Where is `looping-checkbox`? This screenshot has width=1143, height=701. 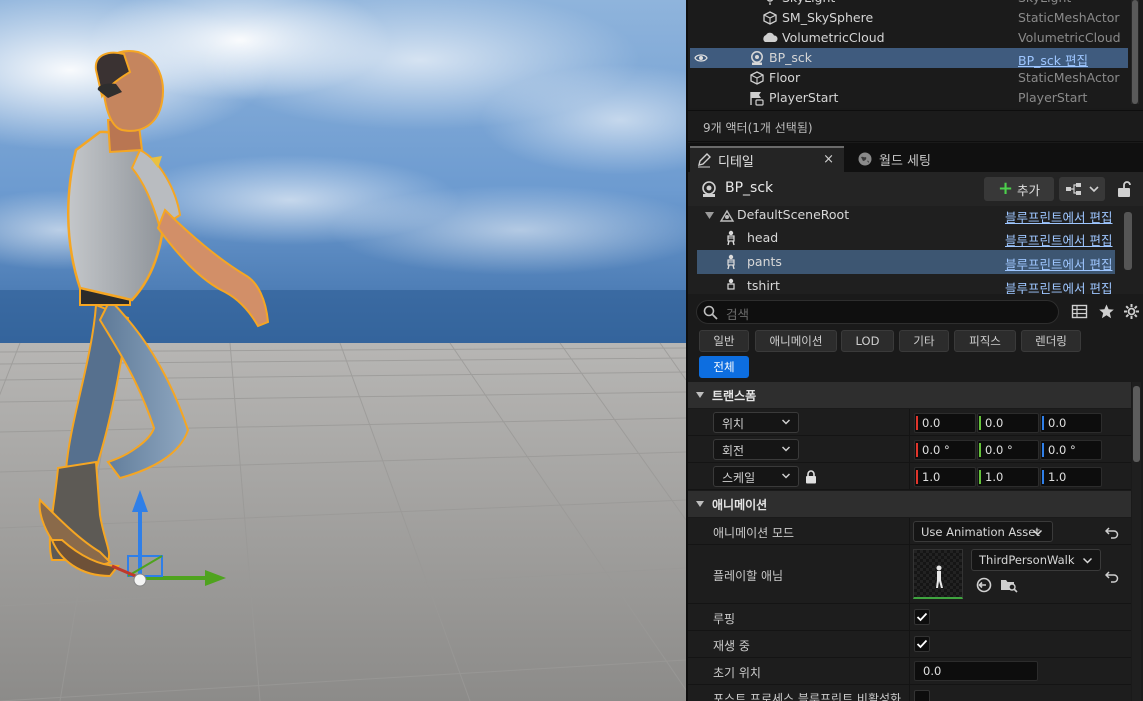 looping-checkbox is located at coordinates (922, 617).